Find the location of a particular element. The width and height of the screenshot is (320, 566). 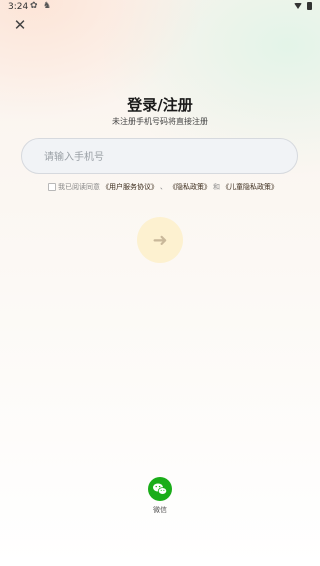

wifi-icon is located at coordinates (298, 6).